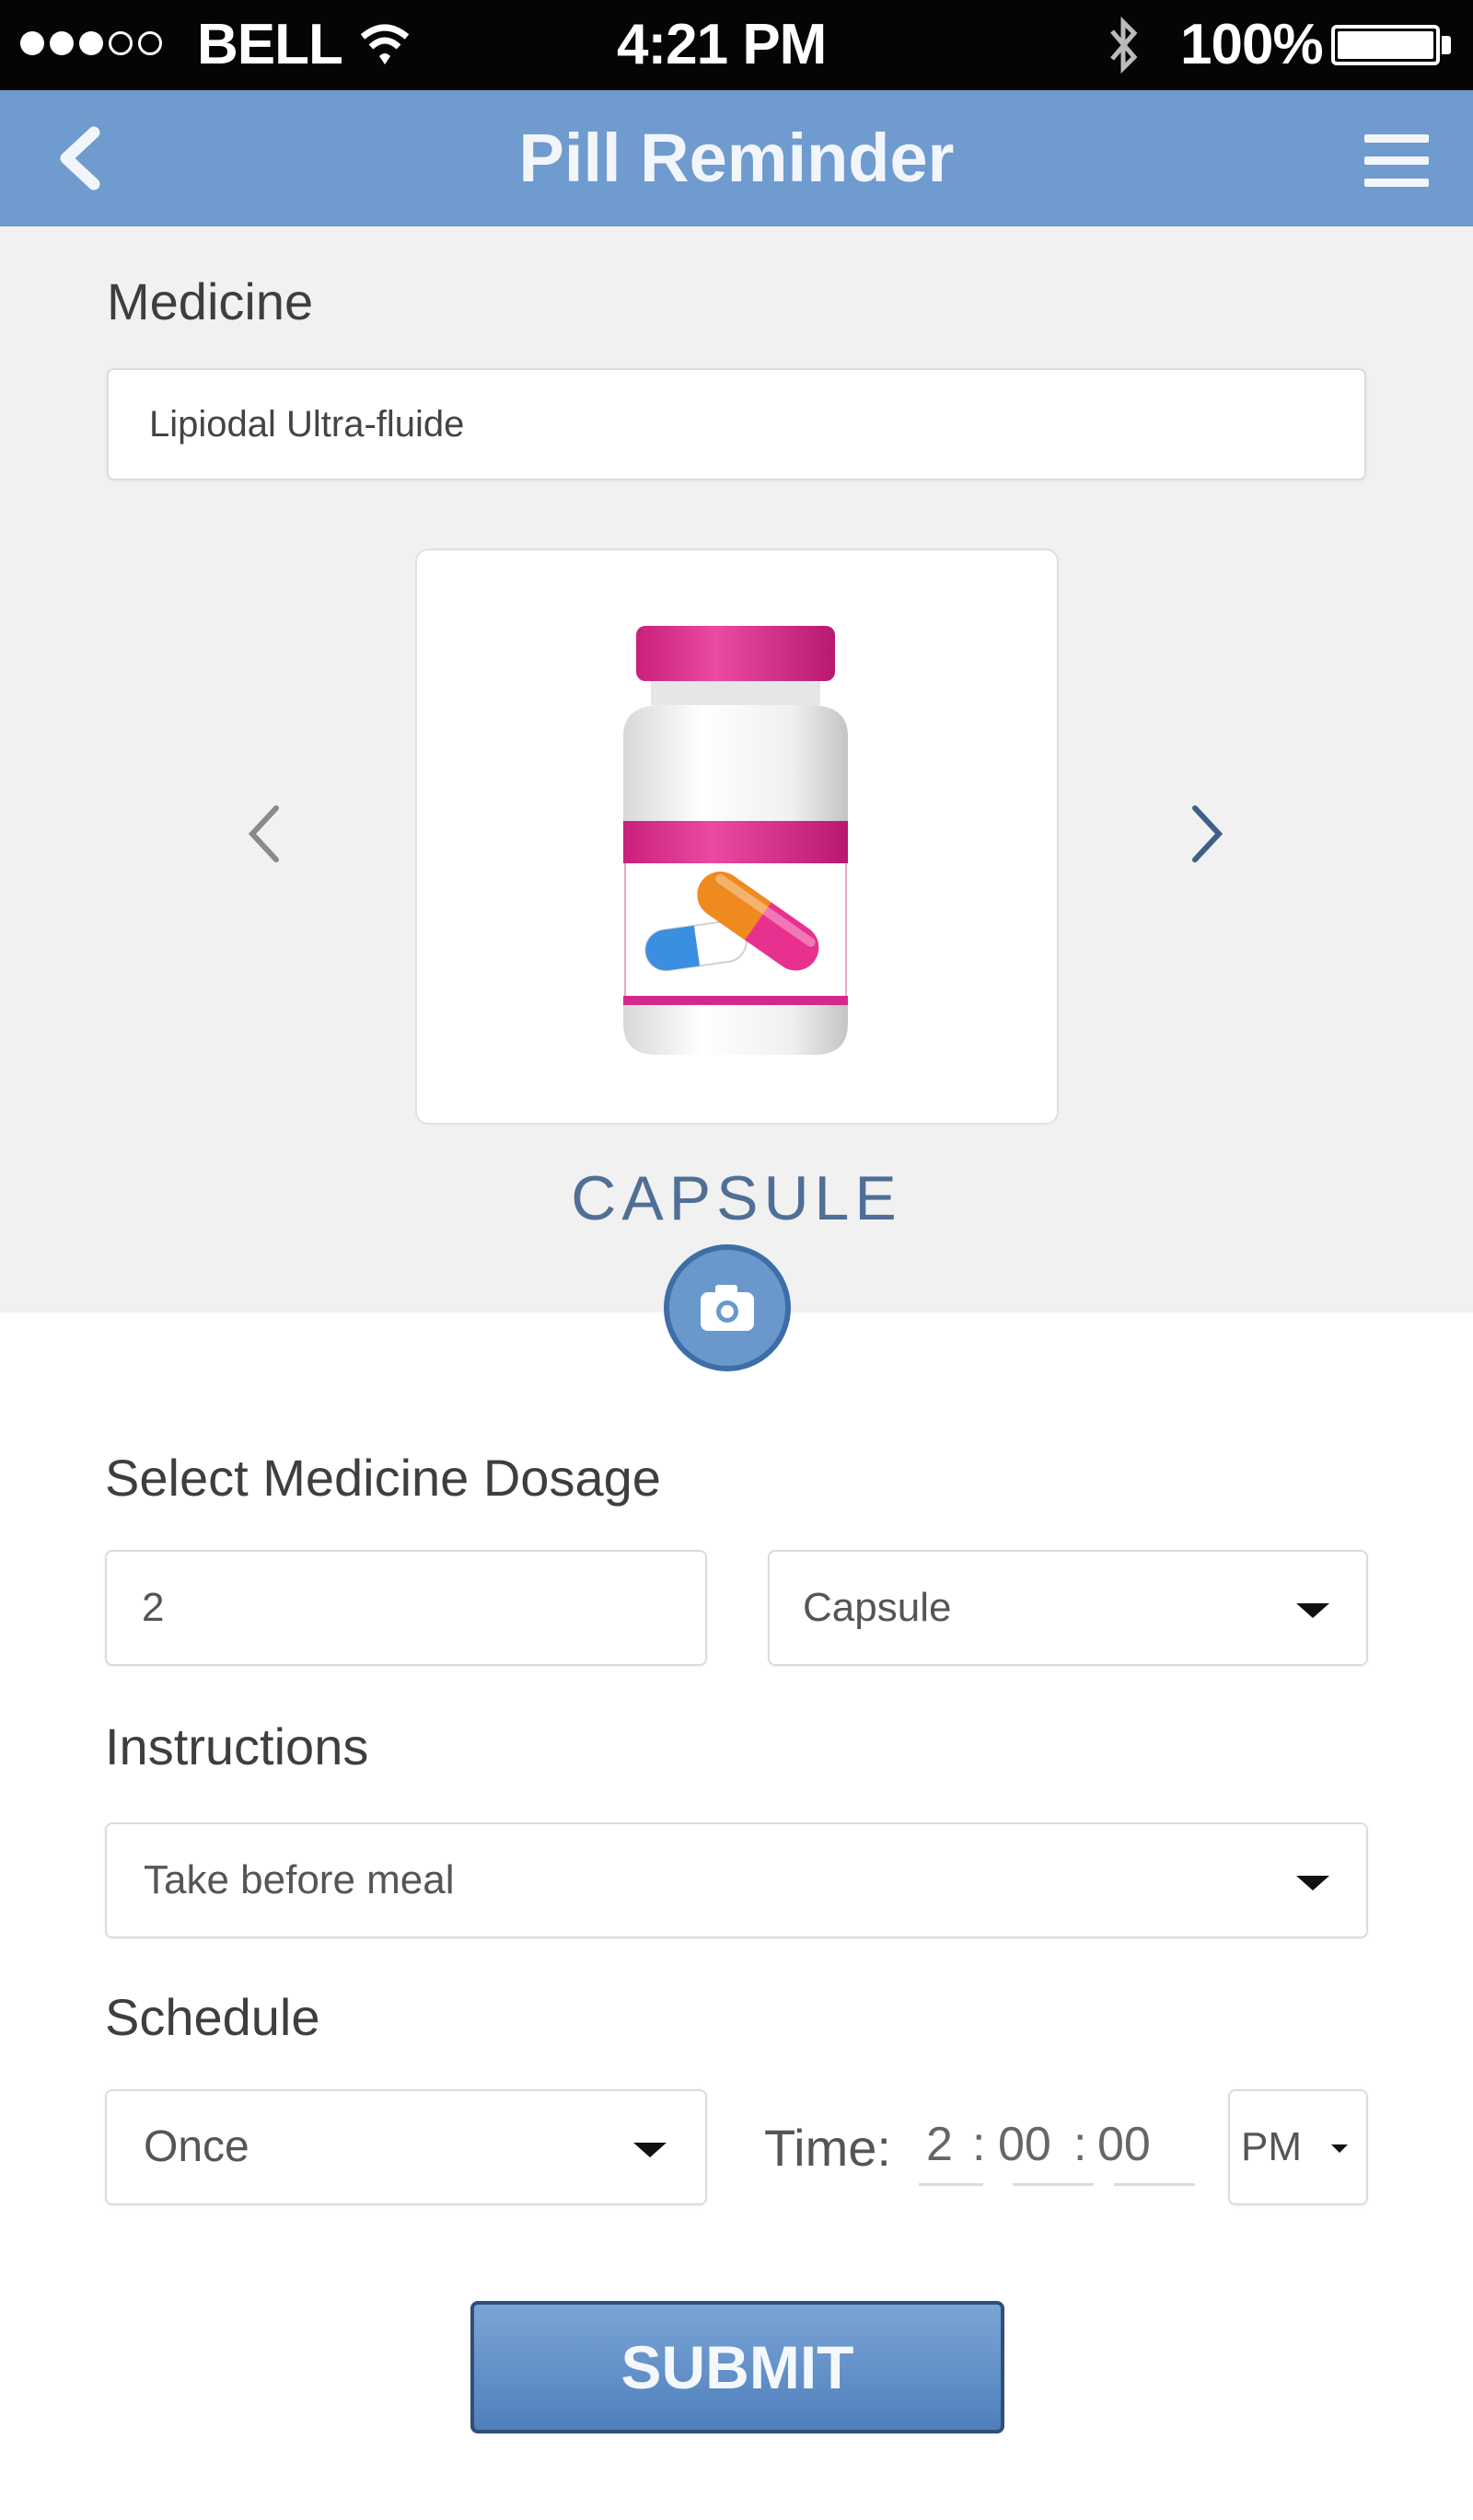  I want to click on battery-tip, so click(1447, 45).